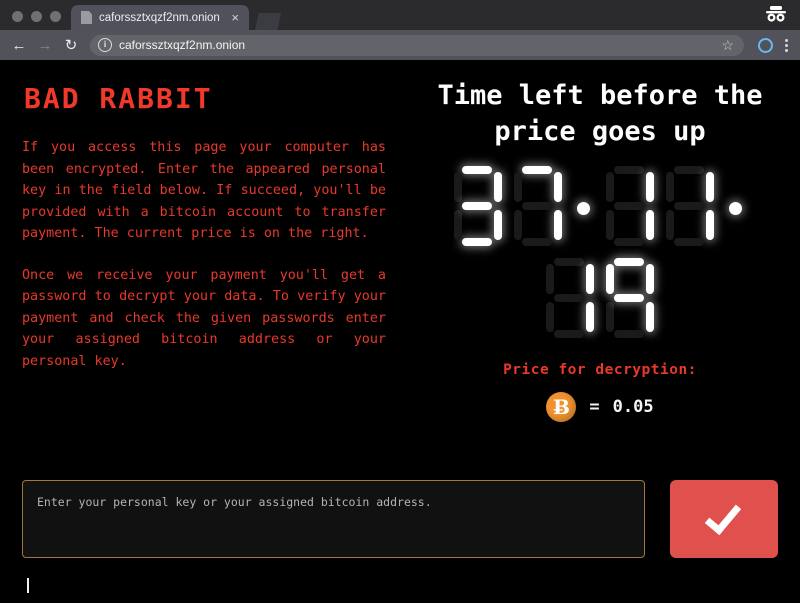  Describe the element at coordinates (594, 407) in the screenshot. I see `price-equals: =` at that location.